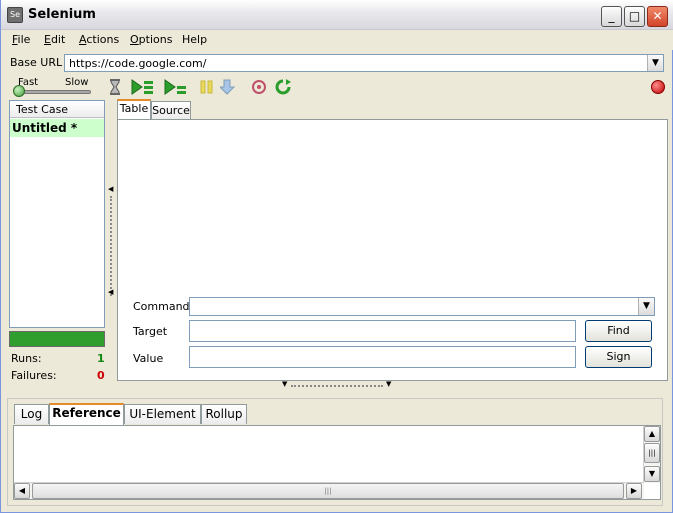 The height and width of the screenshot is (513, 673). Describe the element at coordinates (337, 40) in the screenshot. I see `menu-bar: File Edit Actions Options Help` at that location.